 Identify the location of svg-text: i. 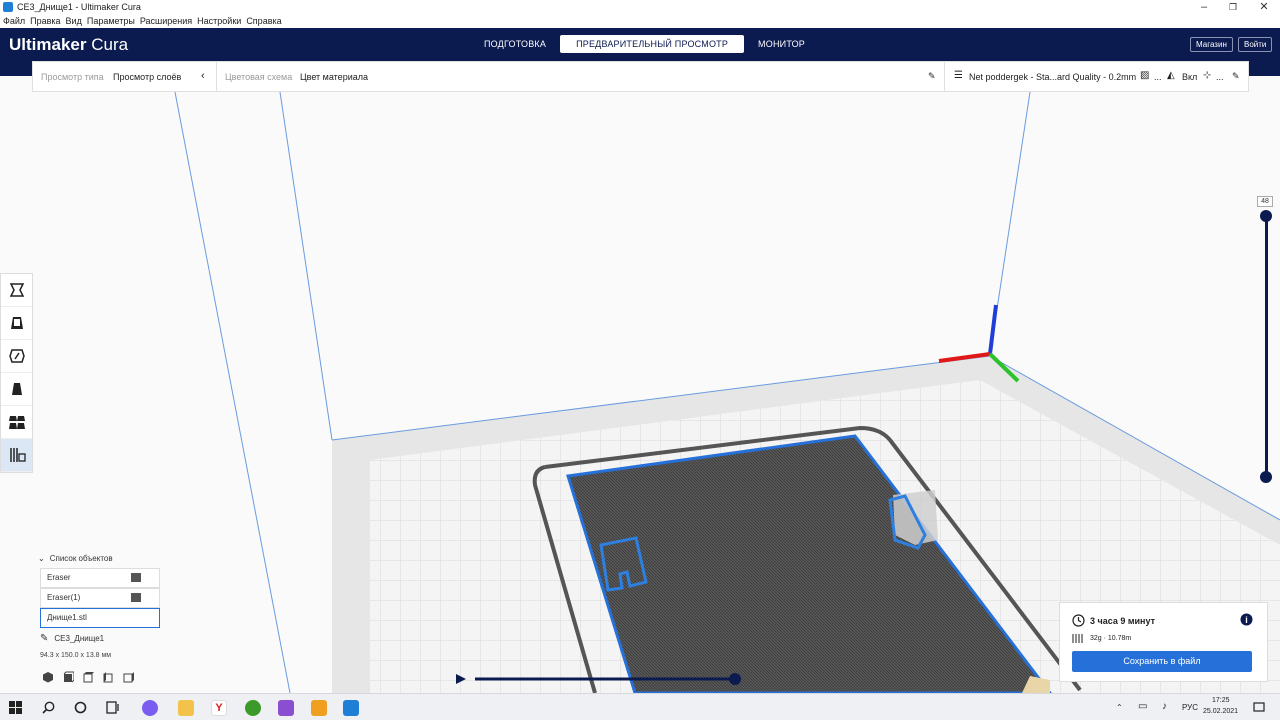
(1246, 620).